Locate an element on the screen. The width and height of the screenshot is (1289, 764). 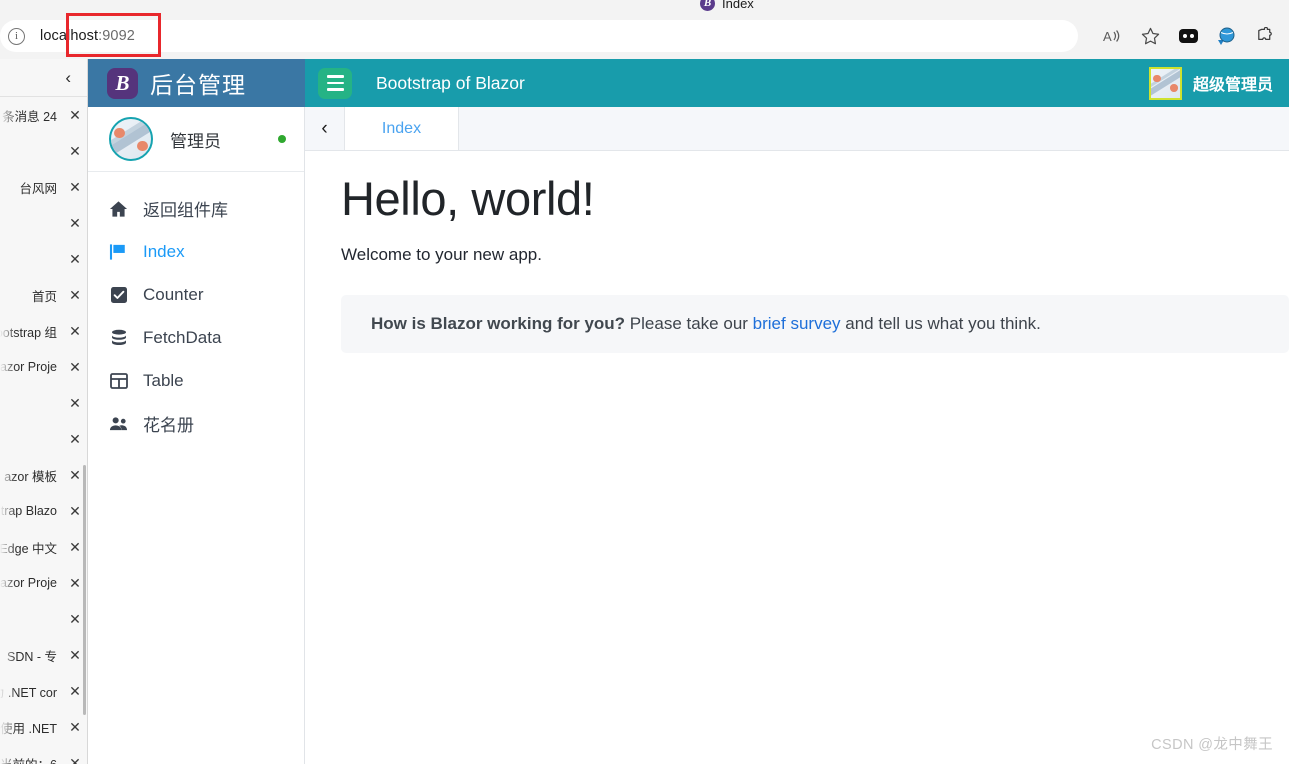
extensions-puzzle-icon is located at coordinates (1264, 36).